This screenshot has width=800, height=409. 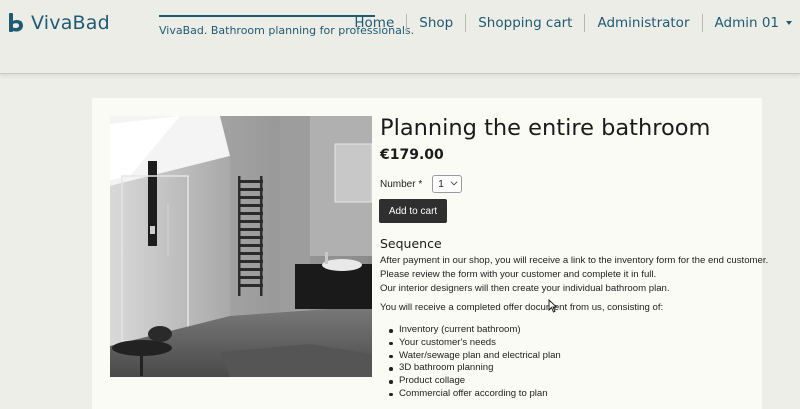 I want to click on brand: VivaBad, so click(x=59, y=23).